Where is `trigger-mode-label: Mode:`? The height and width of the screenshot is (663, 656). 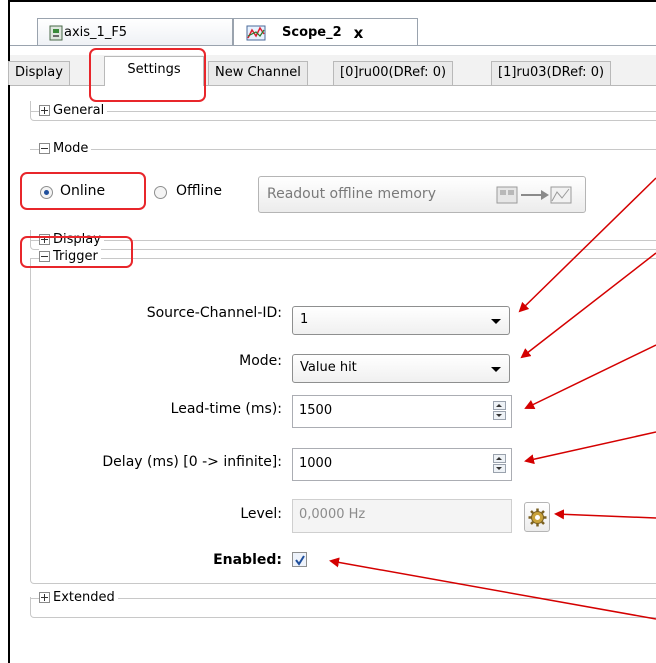 trigger-mode-label: Mode: is located at coordinates (260, 361).